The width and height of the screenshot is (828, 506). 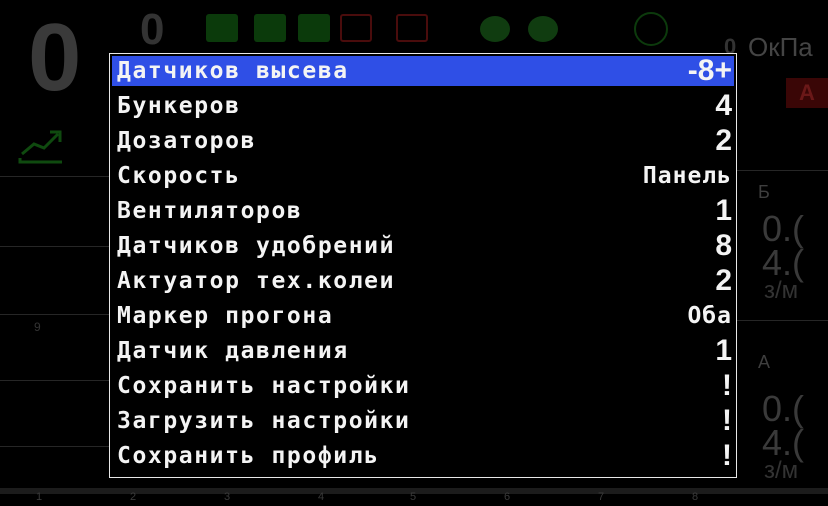 I want to click on menu-item-meters: Дозаторов 2, so click(x=423, y=141).